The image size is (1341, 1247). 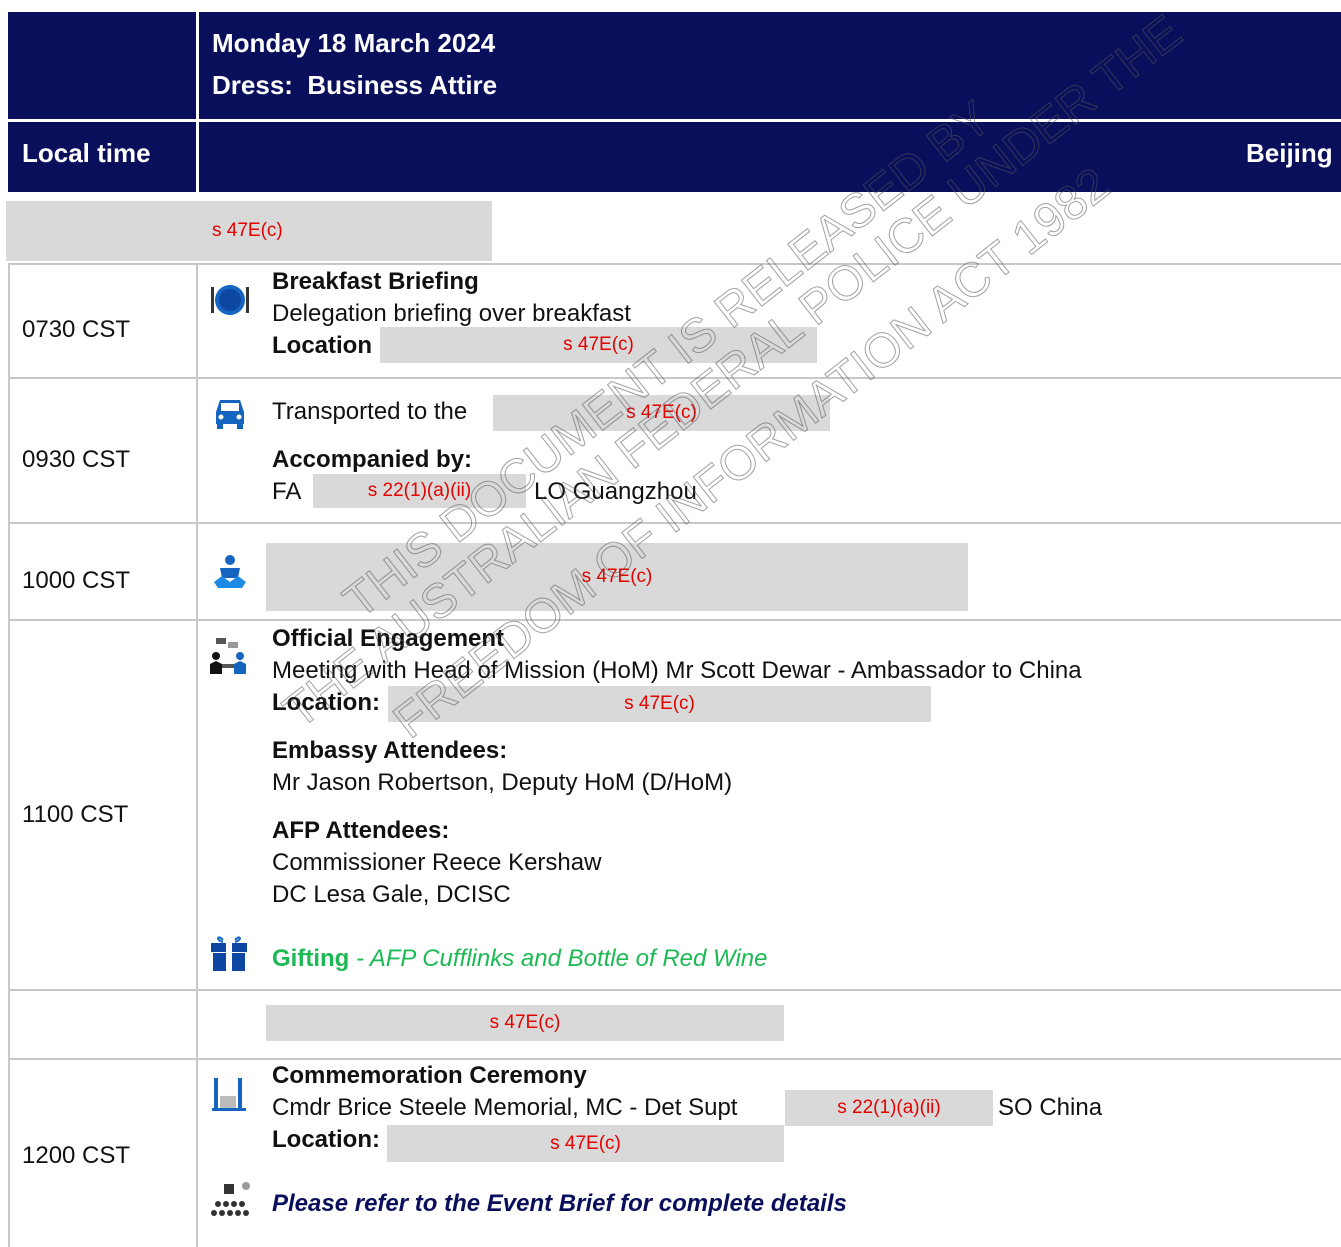 What do you see at coordinates (1050, 1107) in the screenshot?
I see `event-description-suffix: SO China` at bounding box center [1050, 1107].